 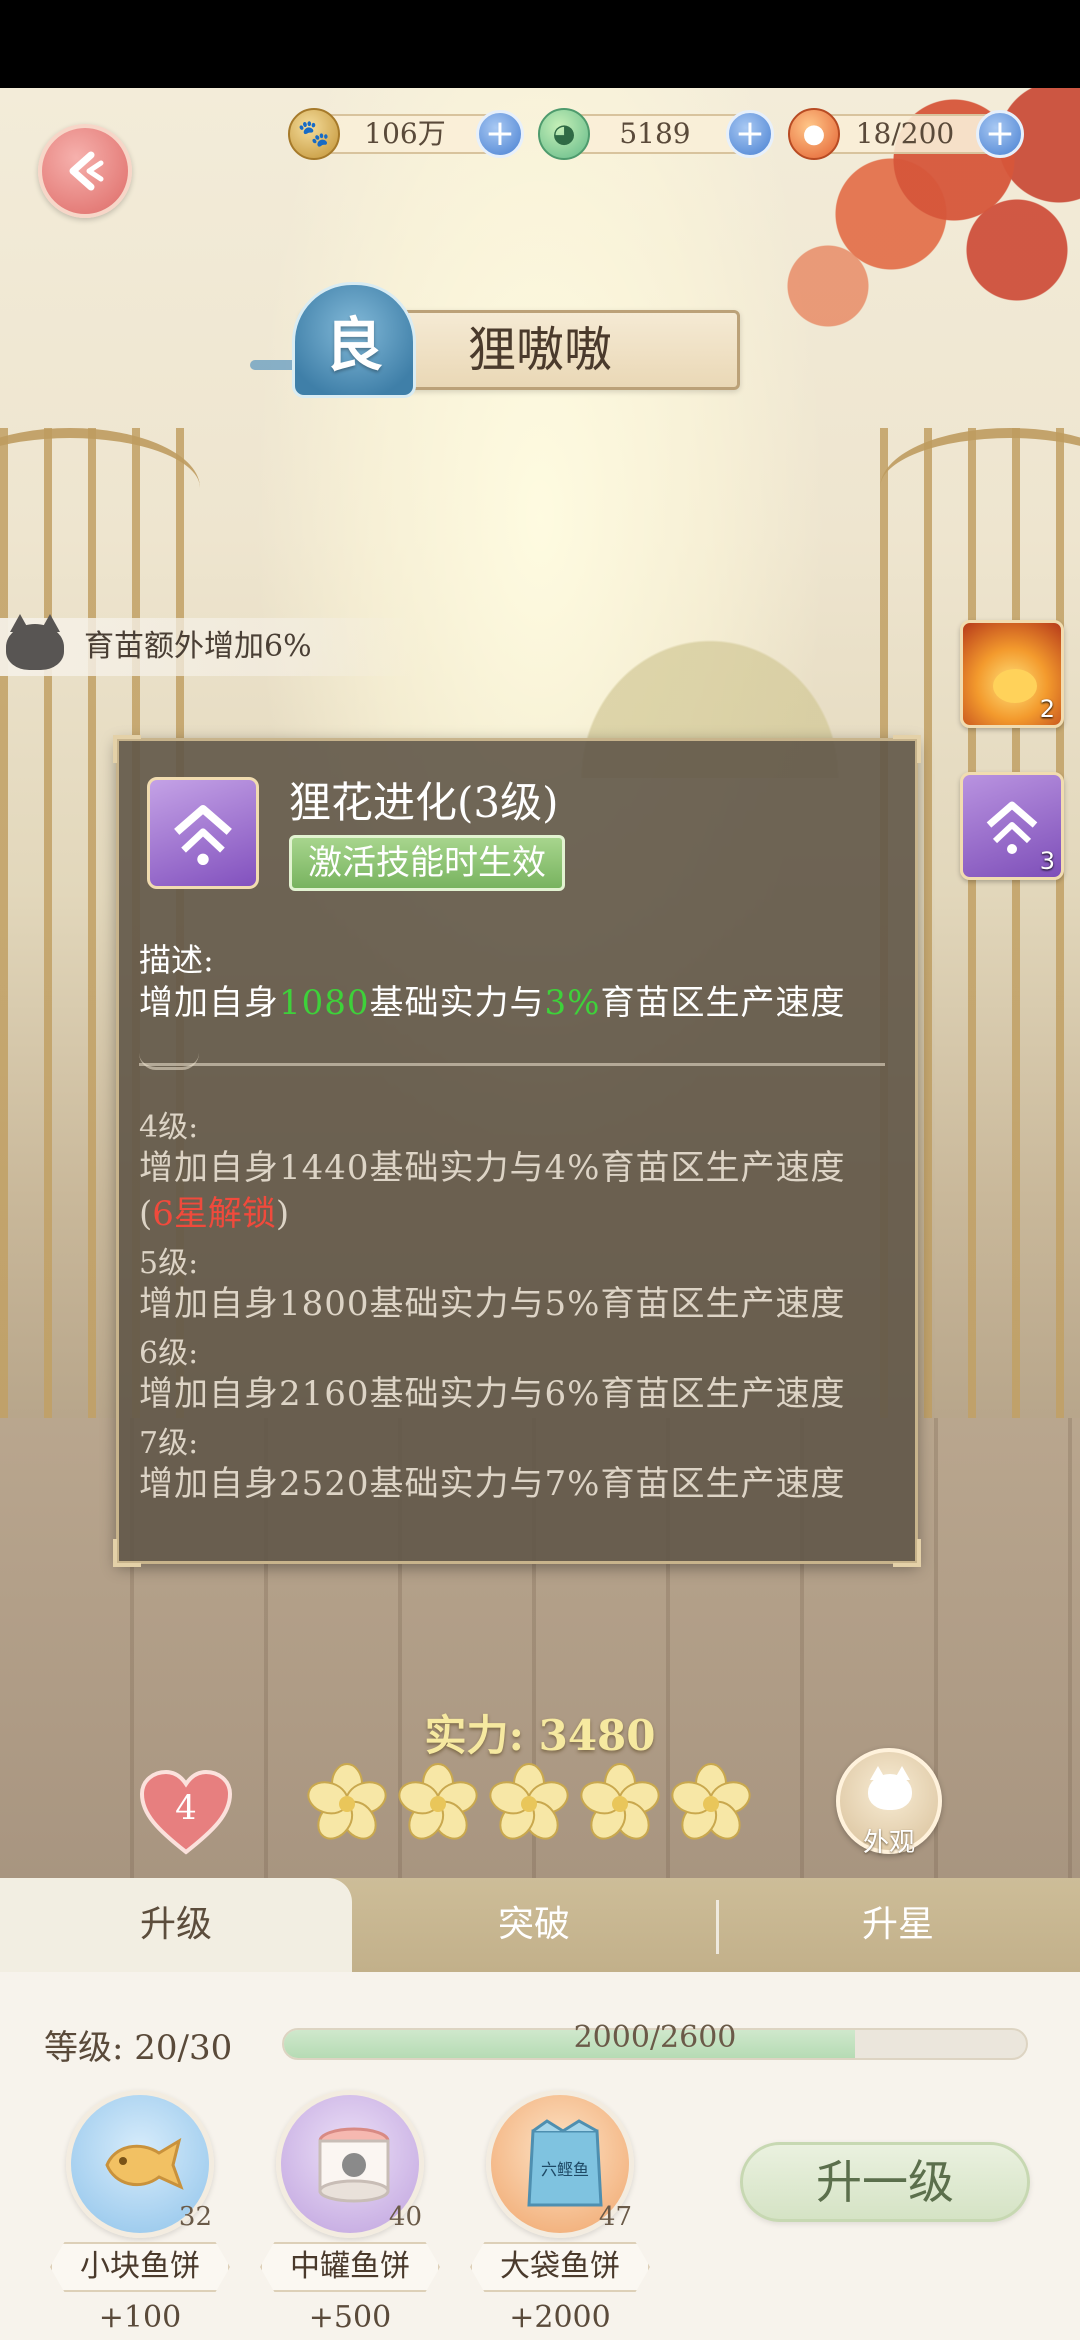 I want to click on level-name: 7级:, so click(x=169, y=1443).